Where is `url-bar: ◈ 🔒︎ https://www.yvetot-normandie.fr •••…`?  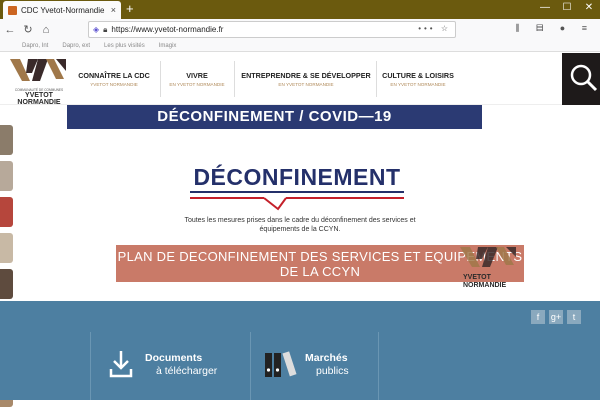 url-bar: ◈ 🔒︎ https://www.yvetot-normandie.fr •••… is located at coordinates (272, 29).